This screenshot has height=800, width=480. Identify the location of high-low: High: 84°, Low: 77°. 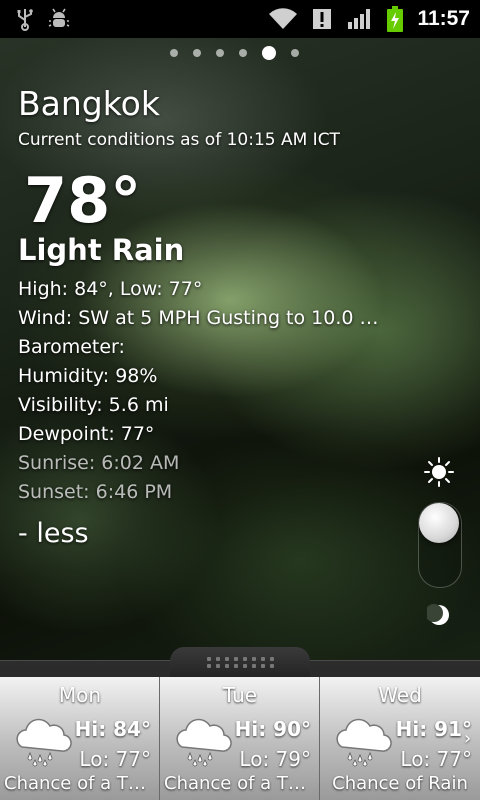
(110, 289).